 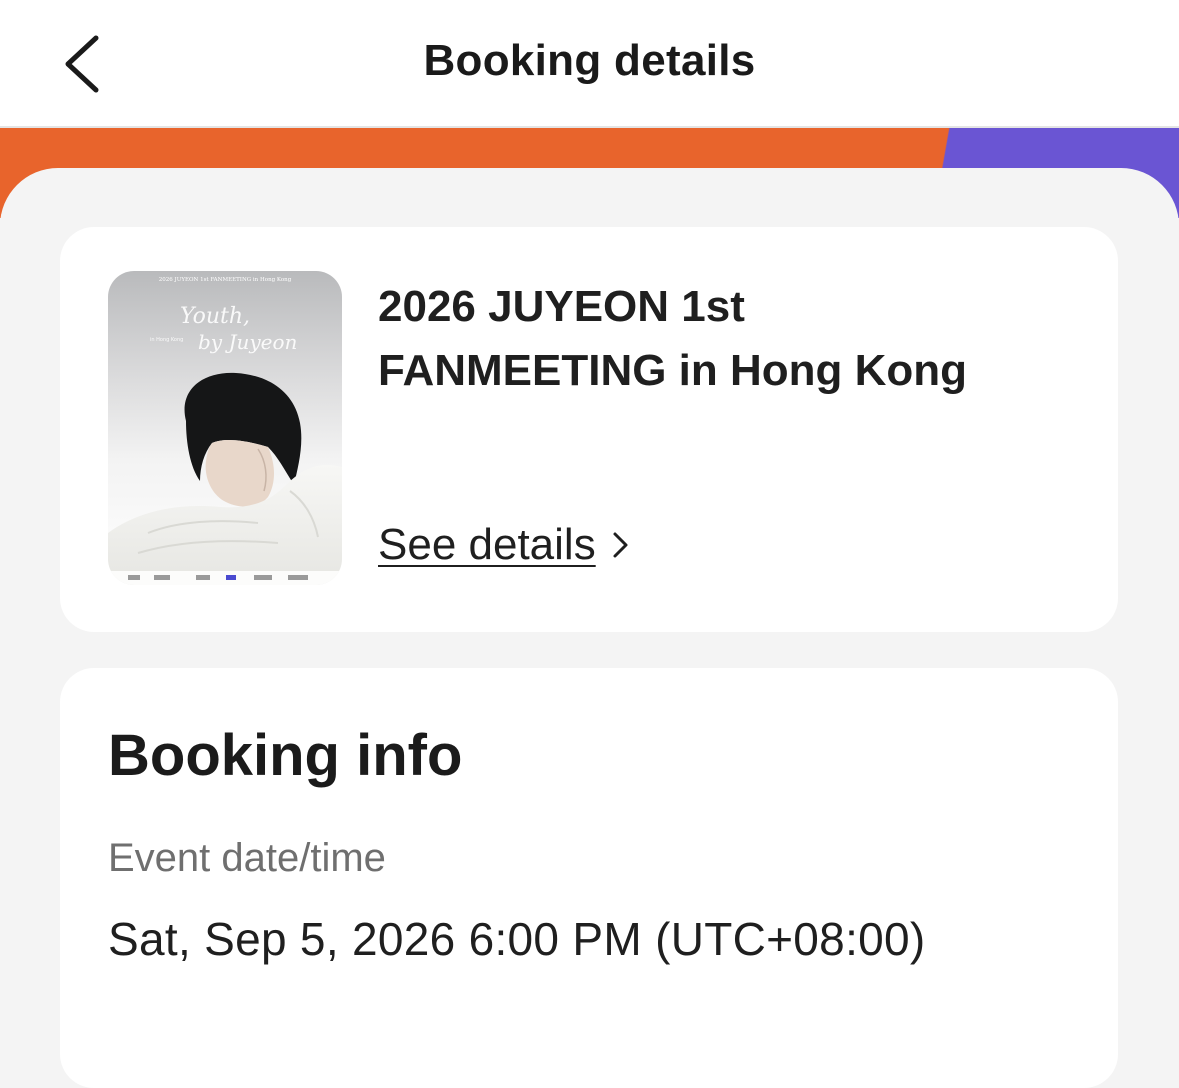 What do you see at coordinates (247, 342) in the screenshot?
I see `poster-script-line2: by Juyeon` at bounding box center [247, 342].